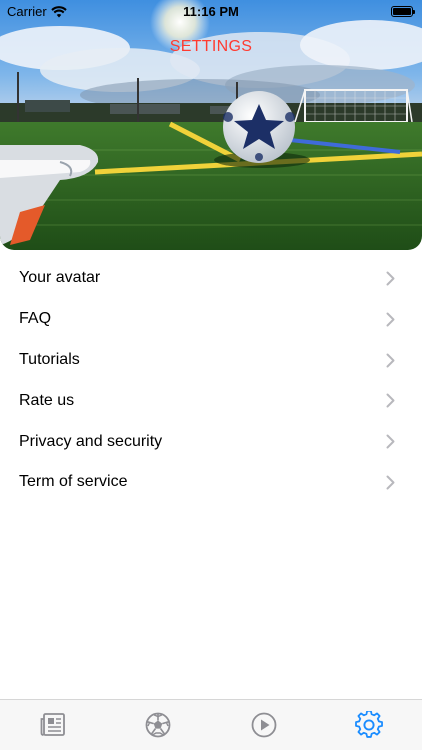  I want to click on tab-bar, so click(211, 724).